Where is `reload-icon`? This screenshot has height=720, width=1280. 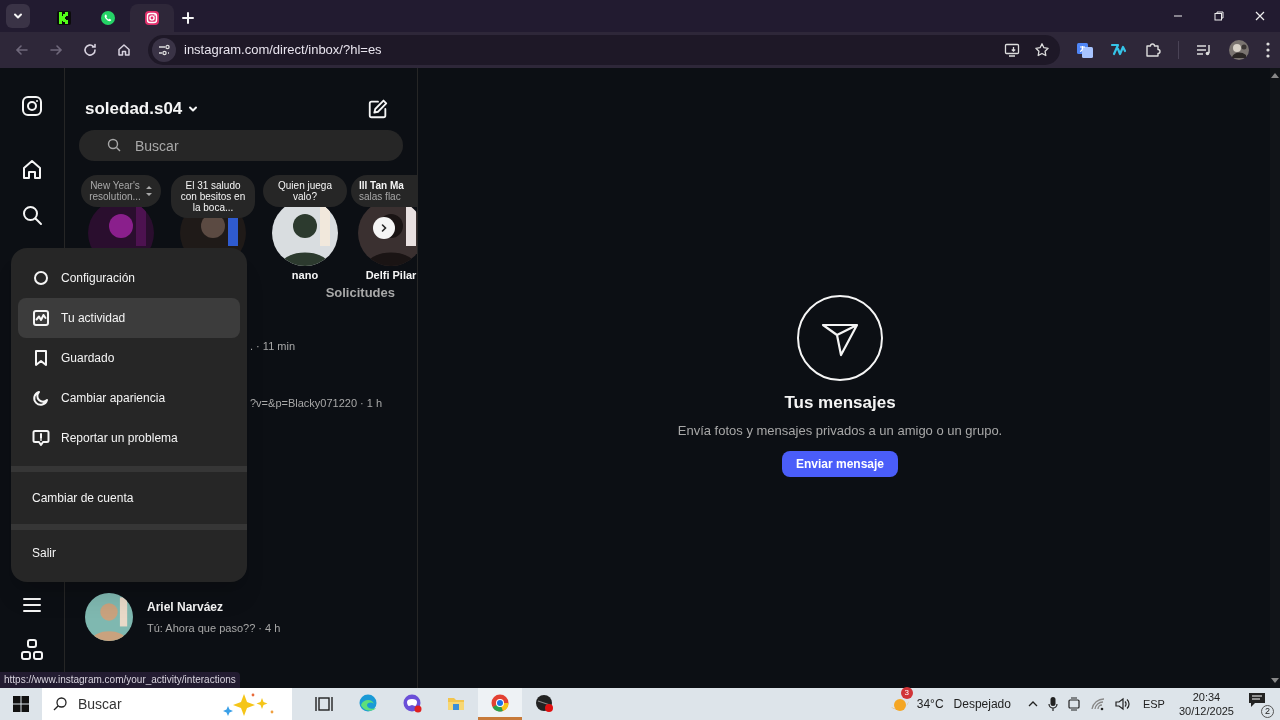
reload-icon is located at coordinates (90, 50).